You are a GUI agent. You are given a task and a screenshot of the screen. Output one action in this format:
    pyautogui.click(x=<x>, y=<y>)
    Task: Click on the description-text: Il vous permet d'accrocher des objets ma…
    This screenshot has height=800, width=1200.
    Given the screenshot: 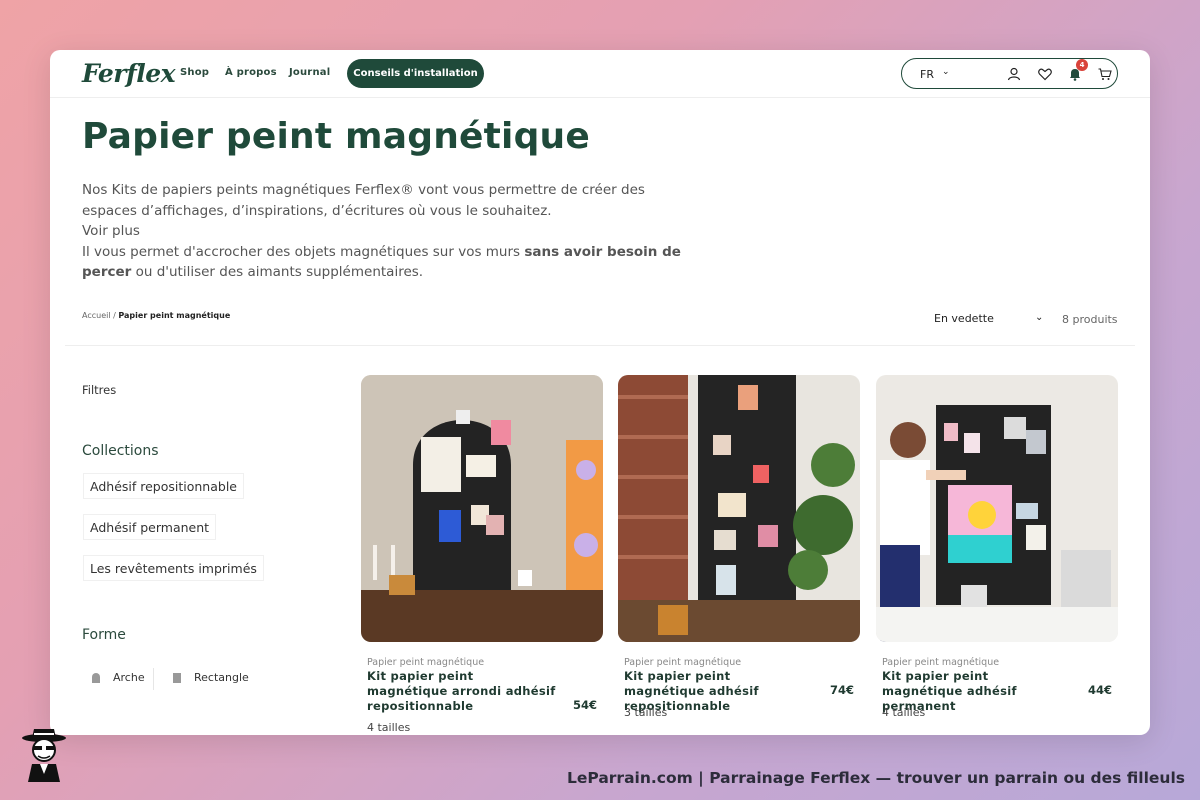 What is the action you would take?
    pyautogui.click(x=303, y=251)
    